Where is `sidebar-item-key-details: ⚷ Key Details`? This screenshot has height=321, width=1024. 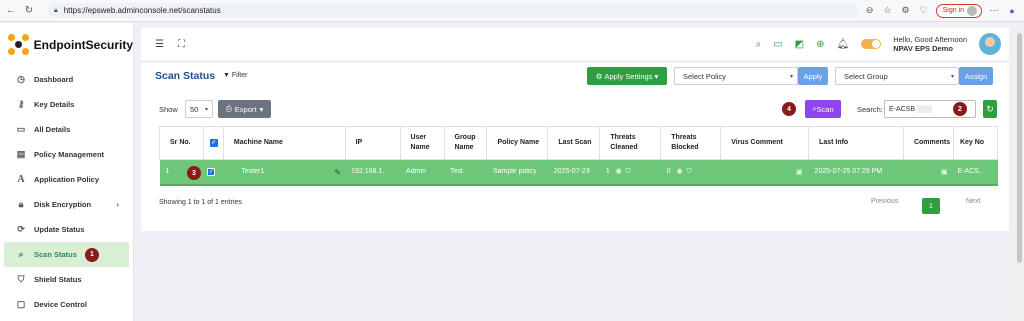
sidebar-item-key-details: ⚷ Key Details is located at coordinates (66, 104).